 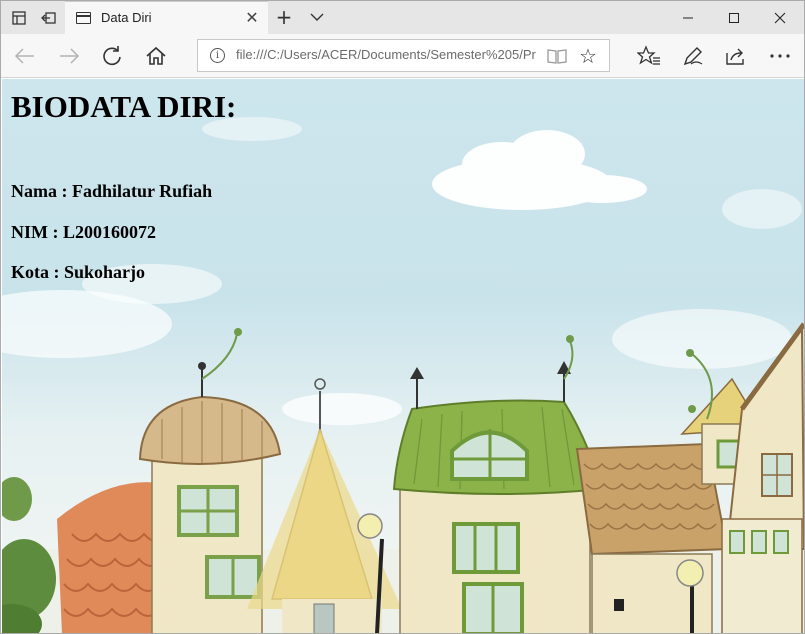 What do you see at coordinates (780, 17) in the screenshot?
I see `close-window-icon` at bounding box center [780, 17].